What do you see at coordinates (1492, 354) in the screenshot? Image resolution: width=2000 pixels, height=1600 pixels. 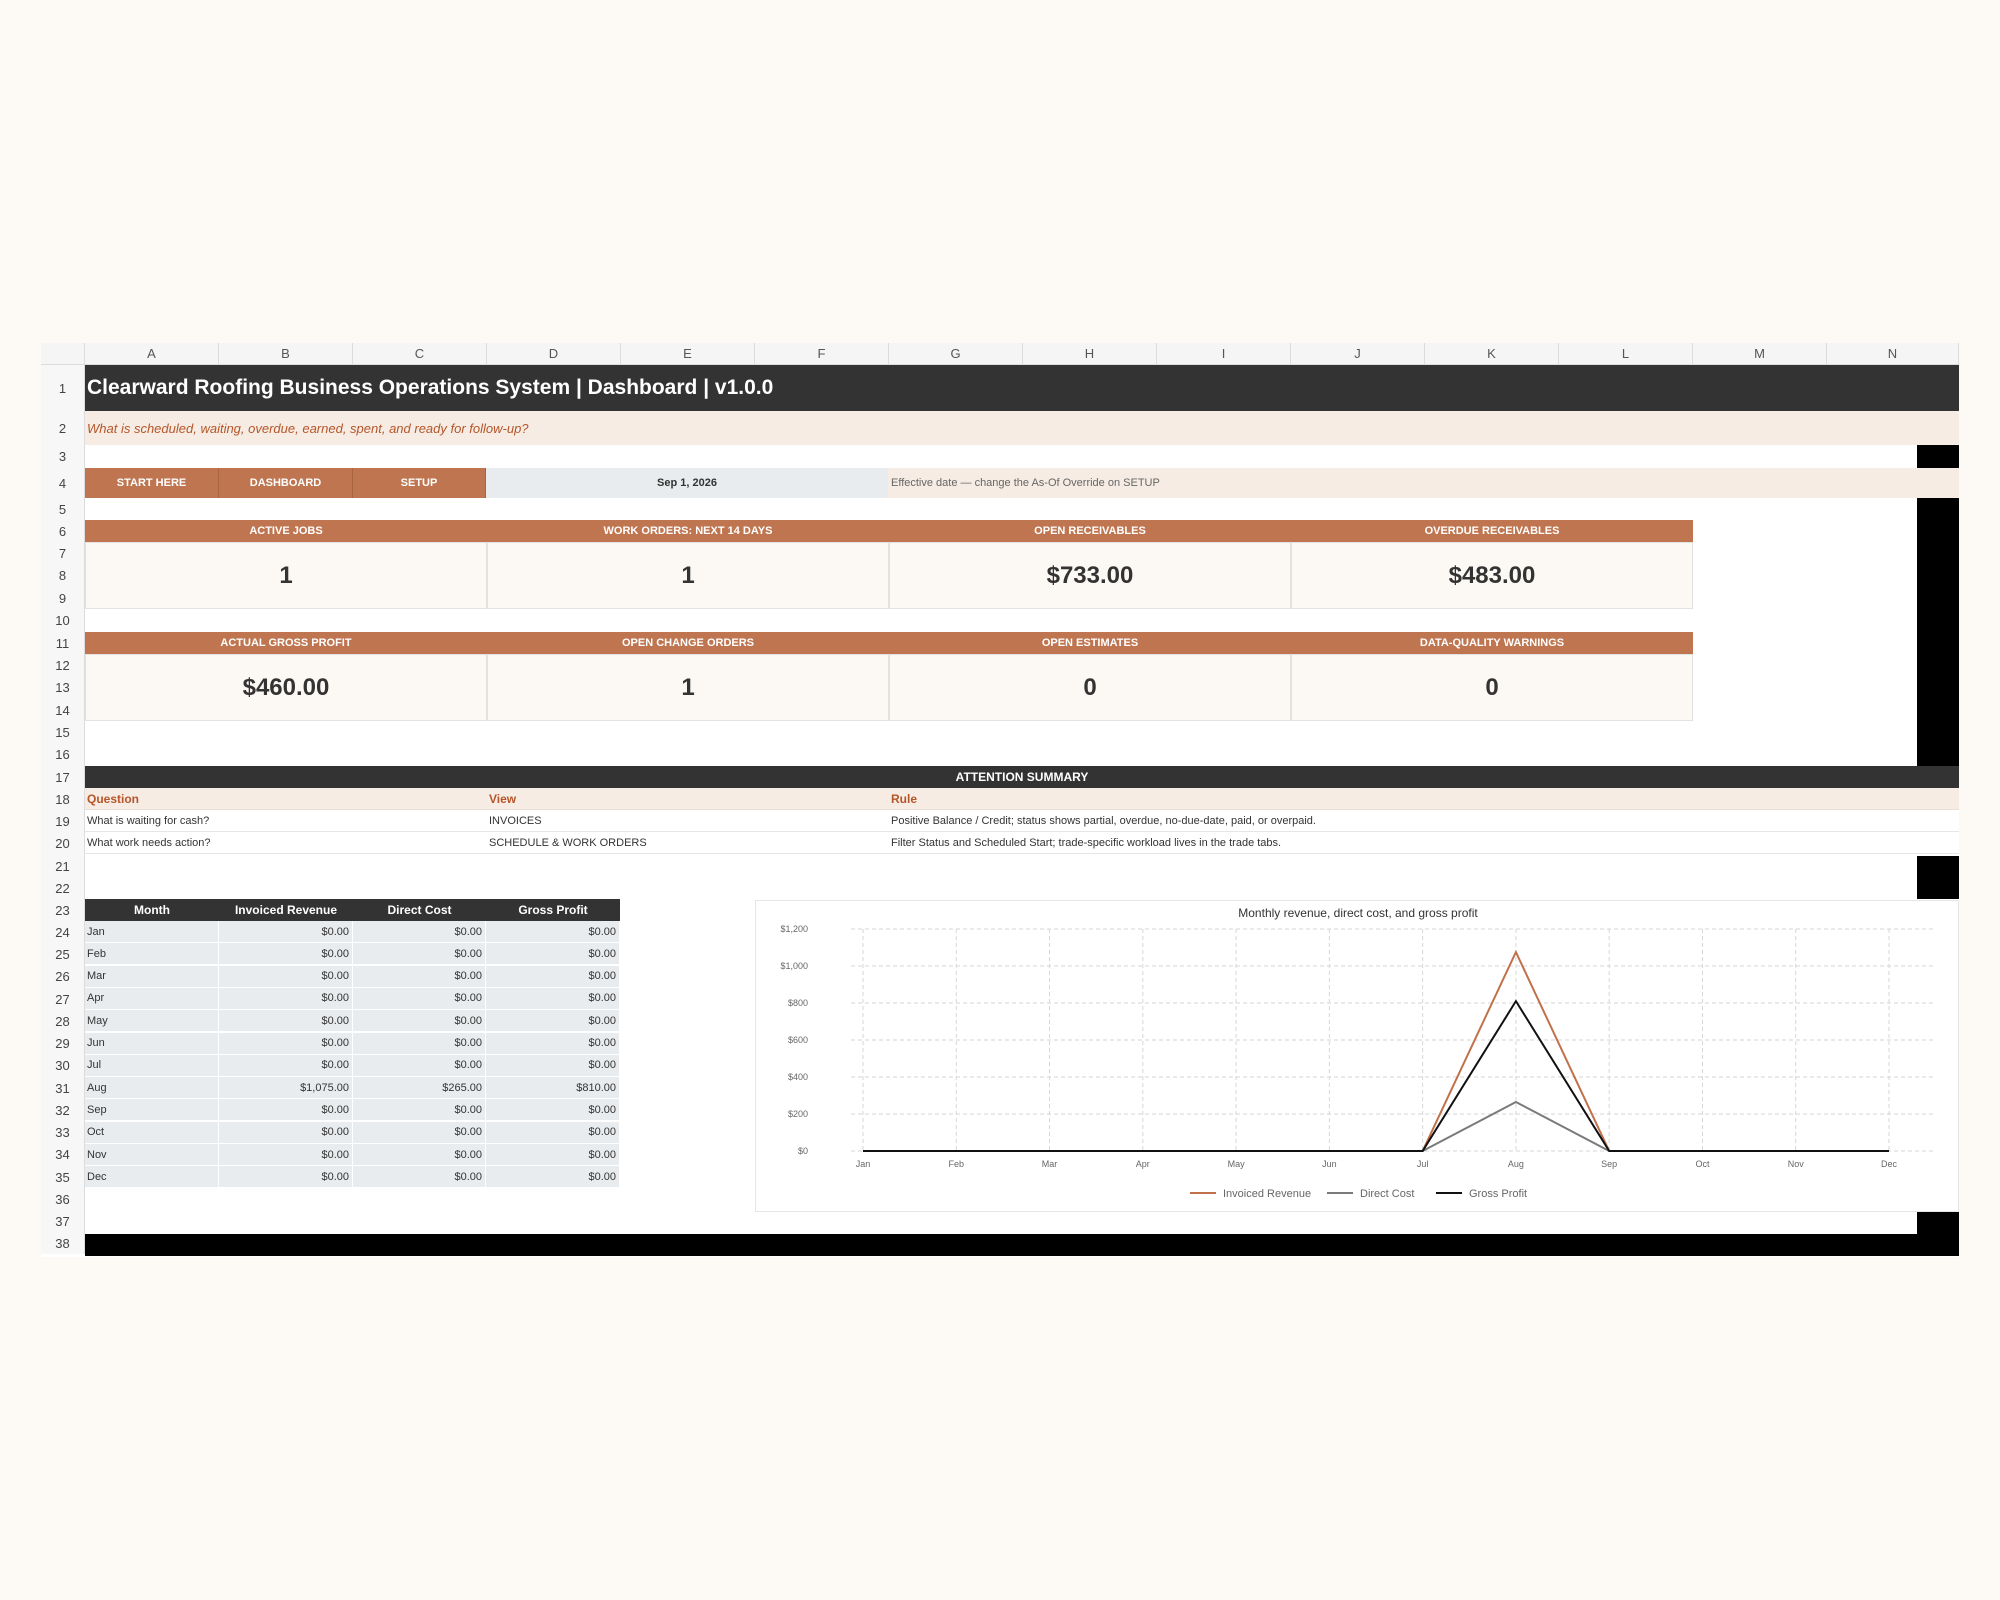 I see `column-header: K` at bounding box center [1492, 354].